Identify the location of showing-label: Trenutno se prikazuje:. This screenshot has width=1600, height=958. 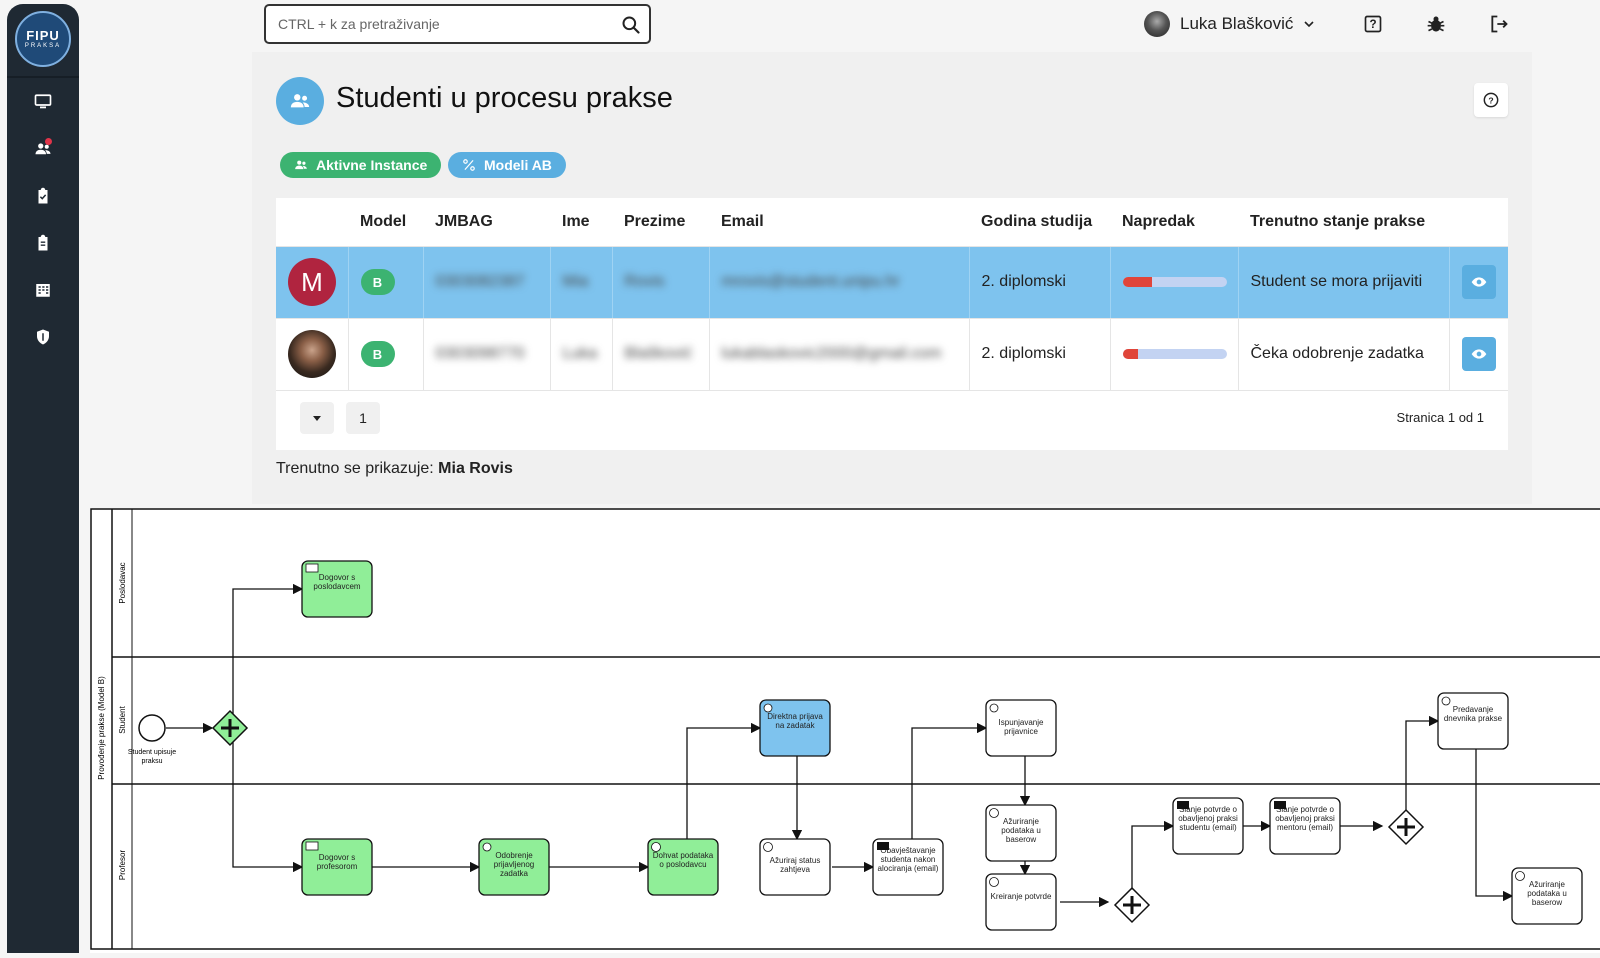
(355, 468).